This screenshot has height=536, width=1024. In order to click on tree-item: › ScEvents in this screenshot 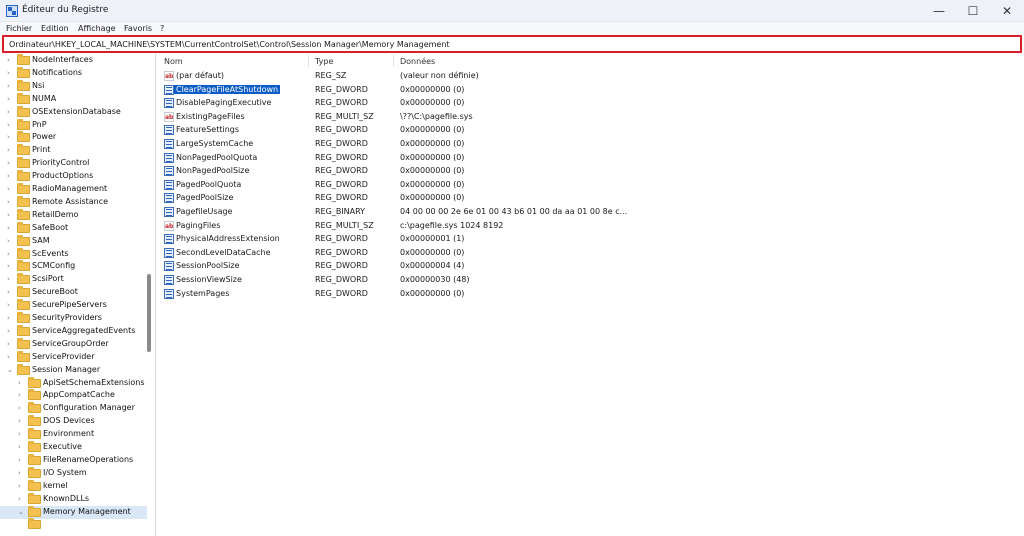, I will do `click(73, 254)`.